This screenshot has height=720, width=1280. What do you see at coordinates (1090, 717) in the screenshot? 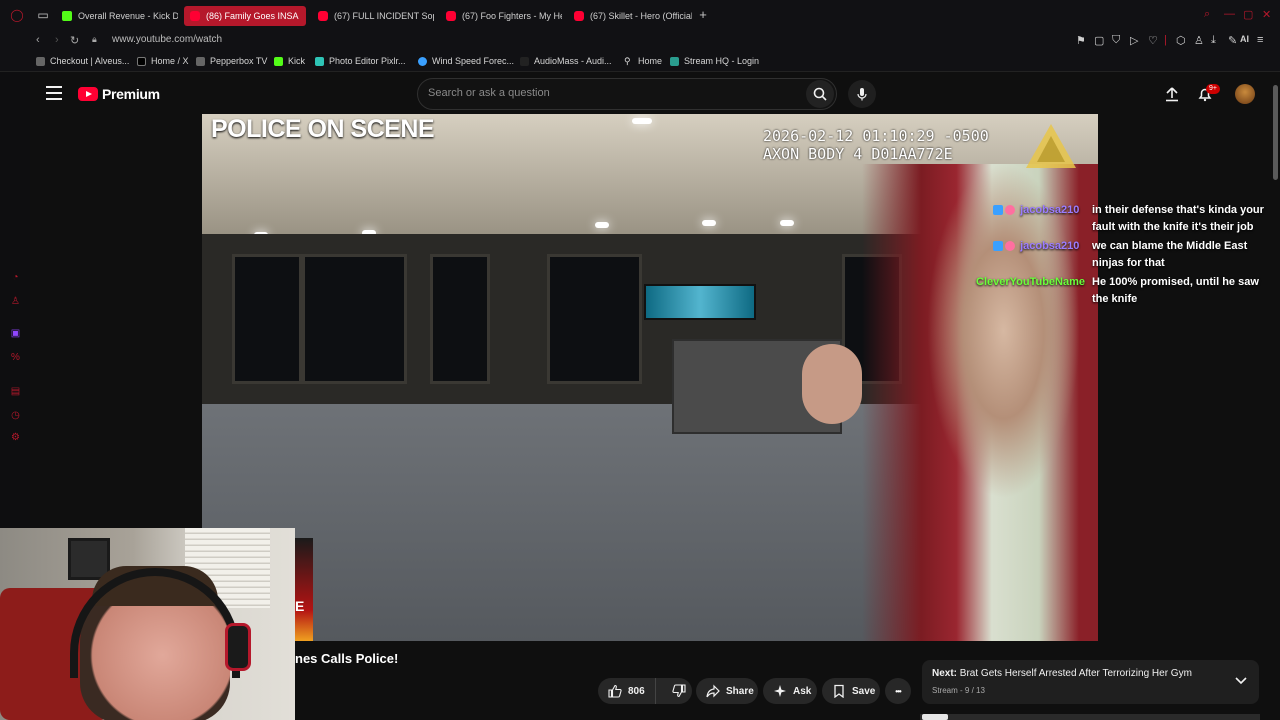
I see `playlist-strip` at bounding box center [1090, 717].